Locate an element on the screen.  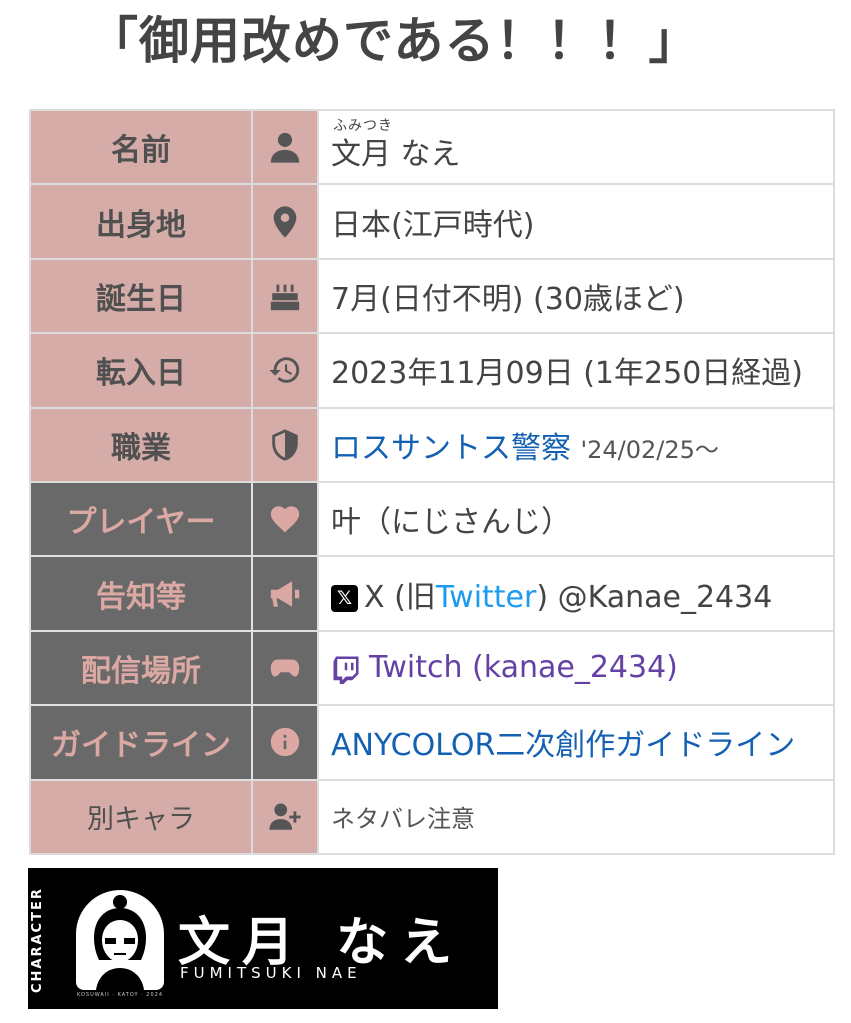
row-label-guideline: ガイドライン is located at coordinates (141, 742).